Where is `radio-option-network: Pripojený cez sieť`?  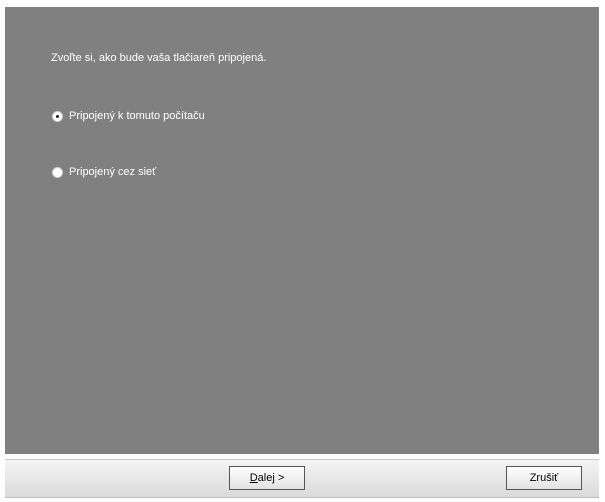
radio-option-network: Pripojený cez sieť is located at coordinates (104, 172).